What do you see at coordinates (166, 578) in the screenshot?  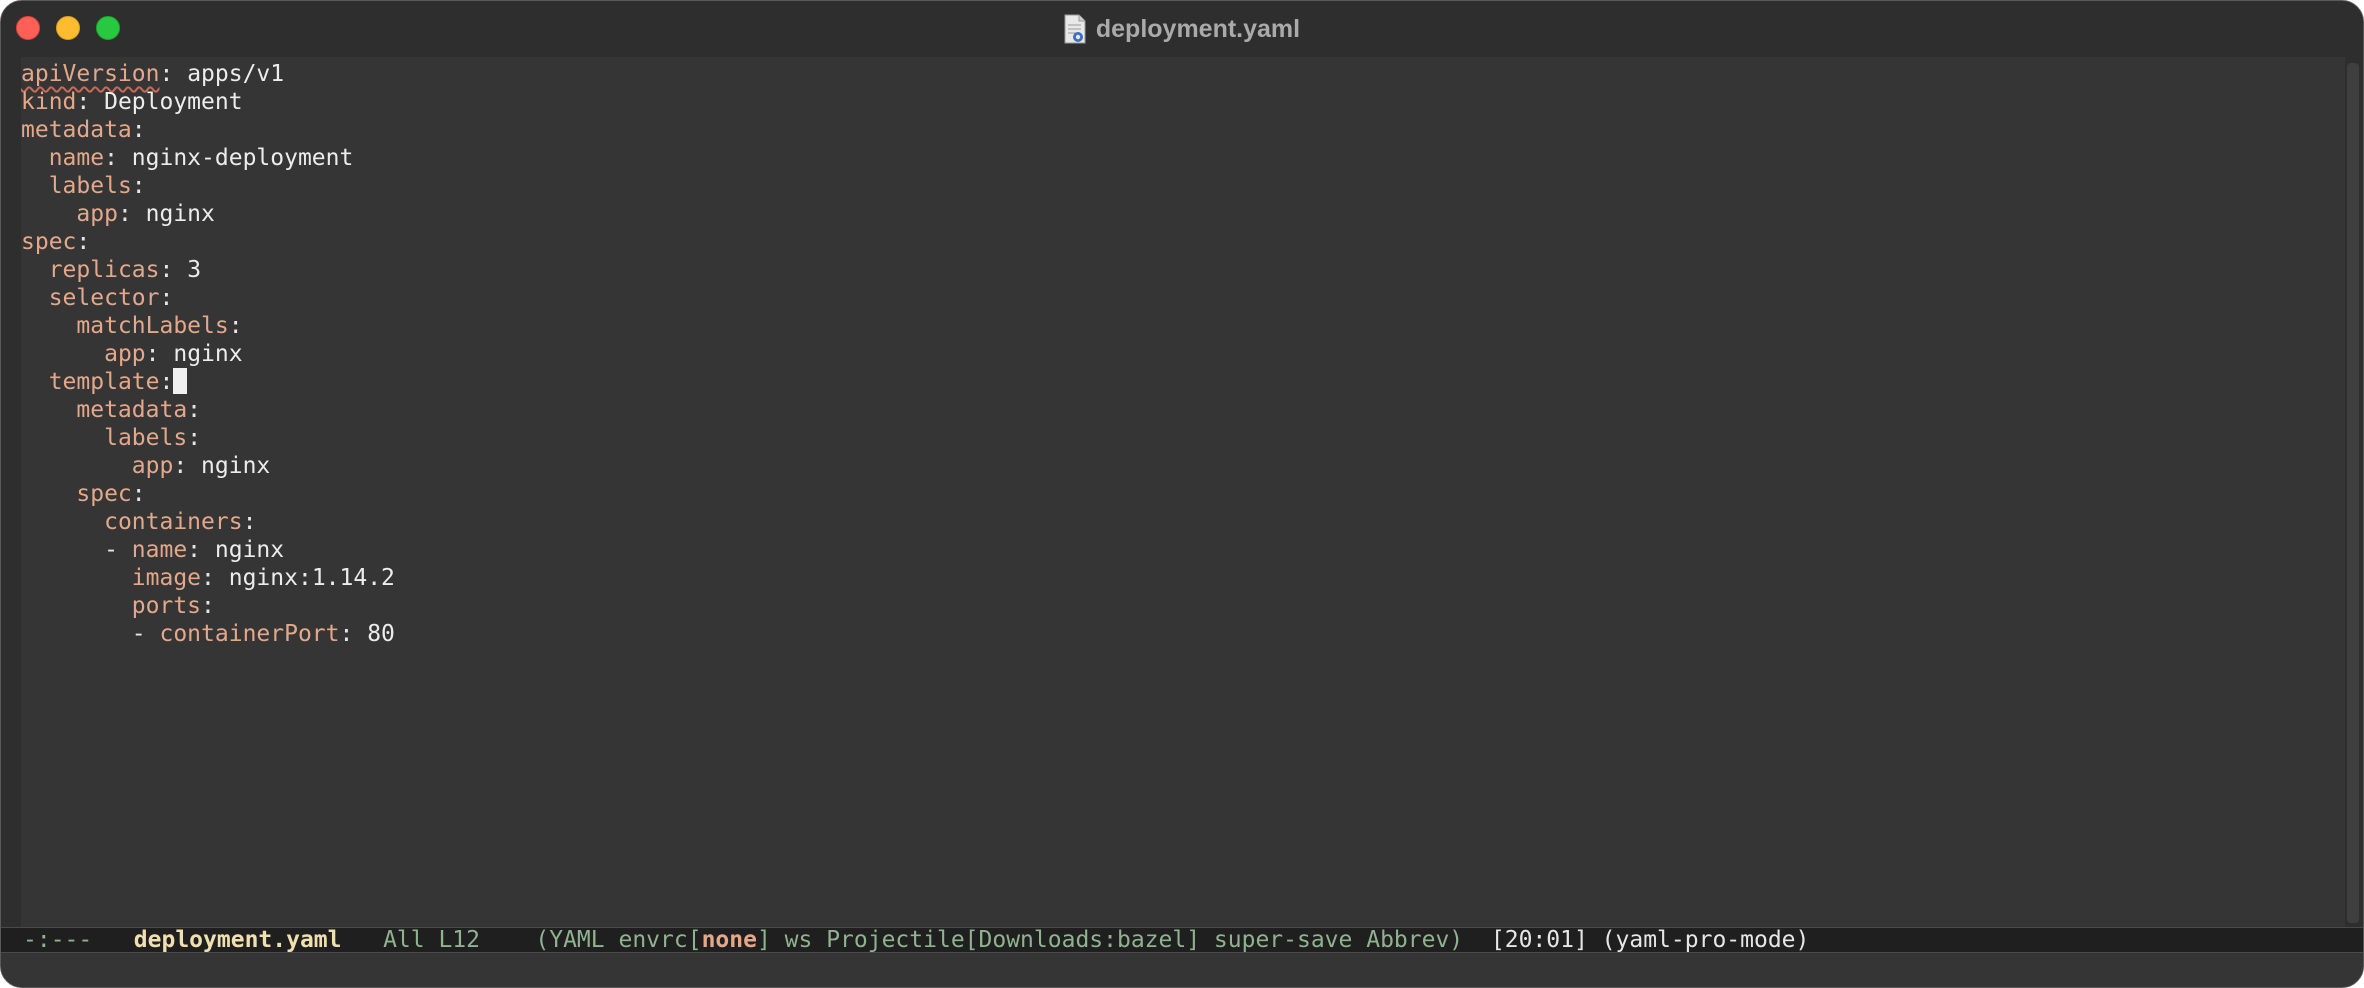 I see `yaml-key: image` at bounding box center [166, 578].